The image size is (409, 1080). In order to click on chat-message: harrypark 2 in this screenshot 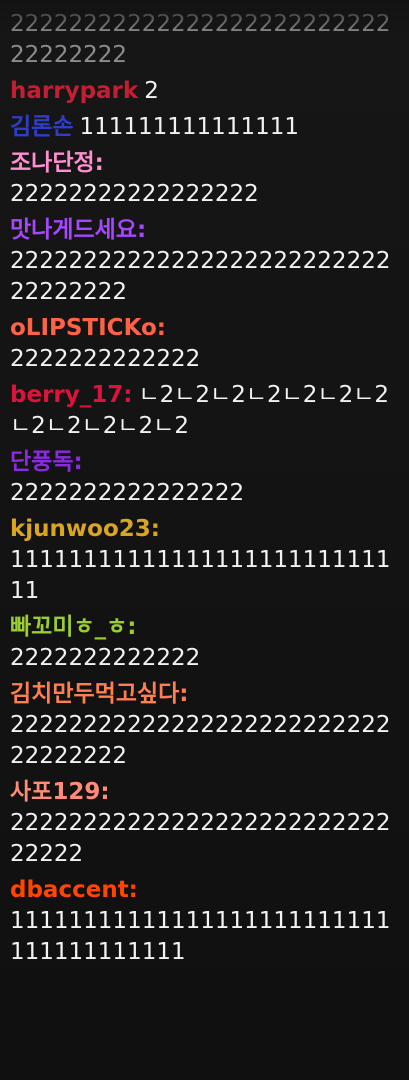, I will do `click(204, 91)`.